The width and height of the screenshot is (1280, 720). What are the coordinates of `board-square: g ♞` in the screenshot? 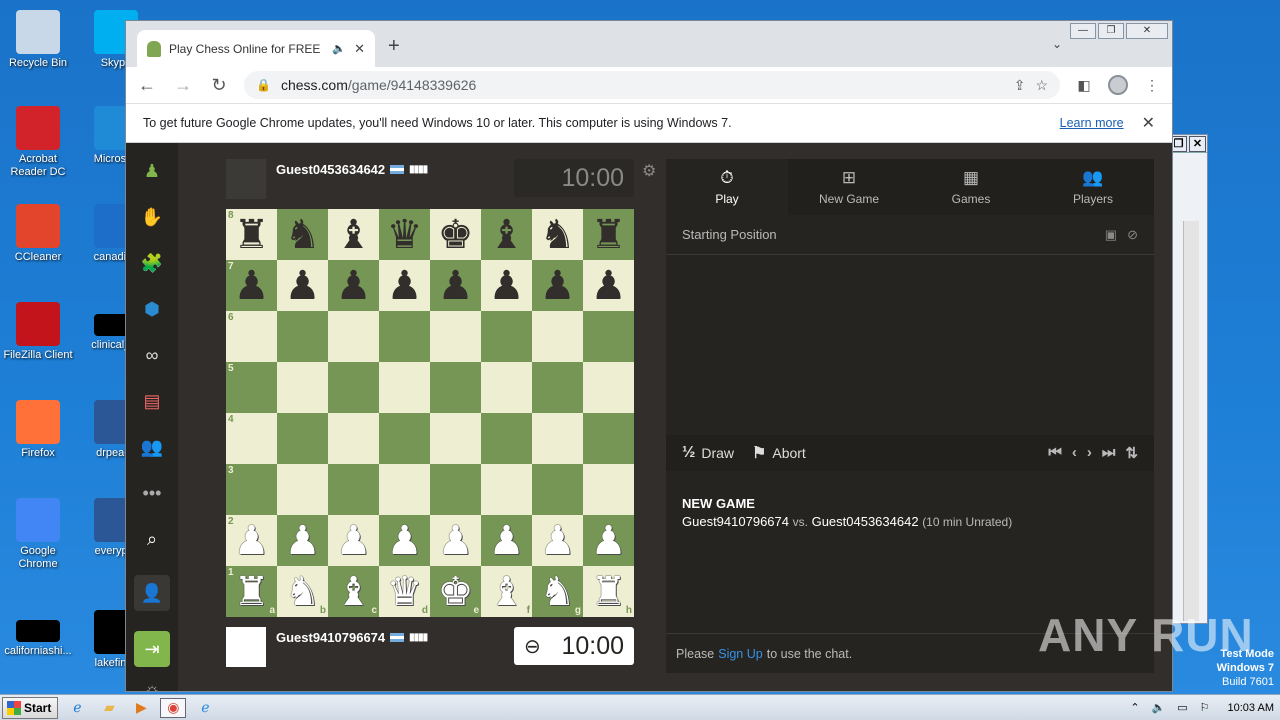 It's located at (557, 591).